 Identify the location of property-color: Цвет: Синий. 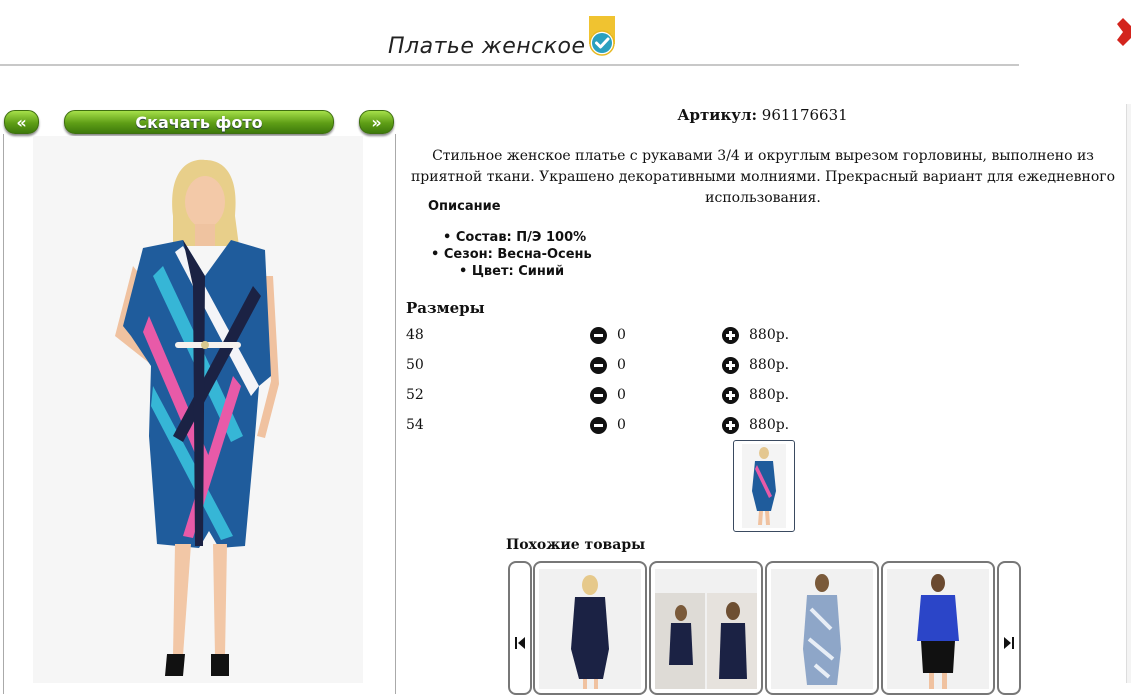
(518, 271).